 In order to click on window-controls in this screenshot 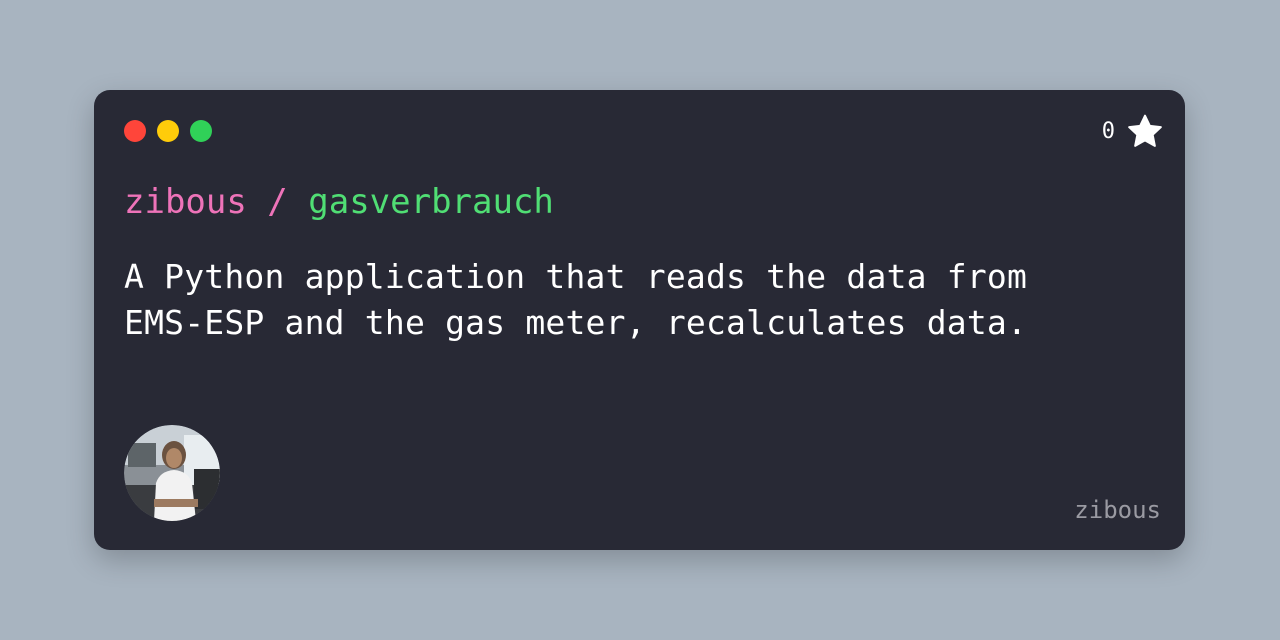, I will do `click(168, 131)`.